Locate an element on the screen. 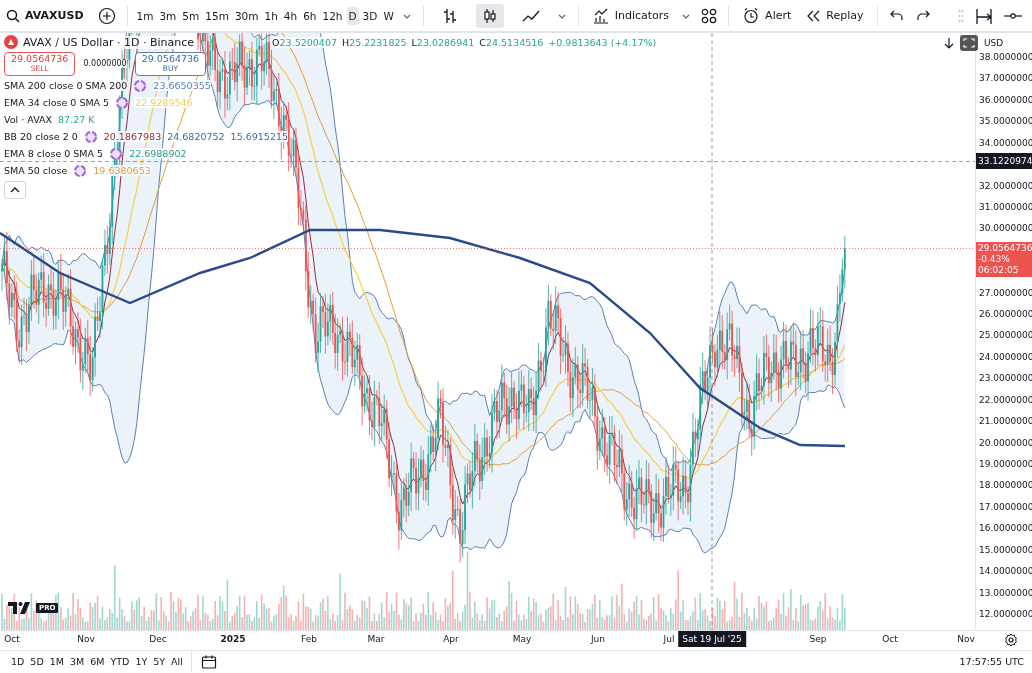  price-label: 26.0000000 is located at coordinates (1005, 315).